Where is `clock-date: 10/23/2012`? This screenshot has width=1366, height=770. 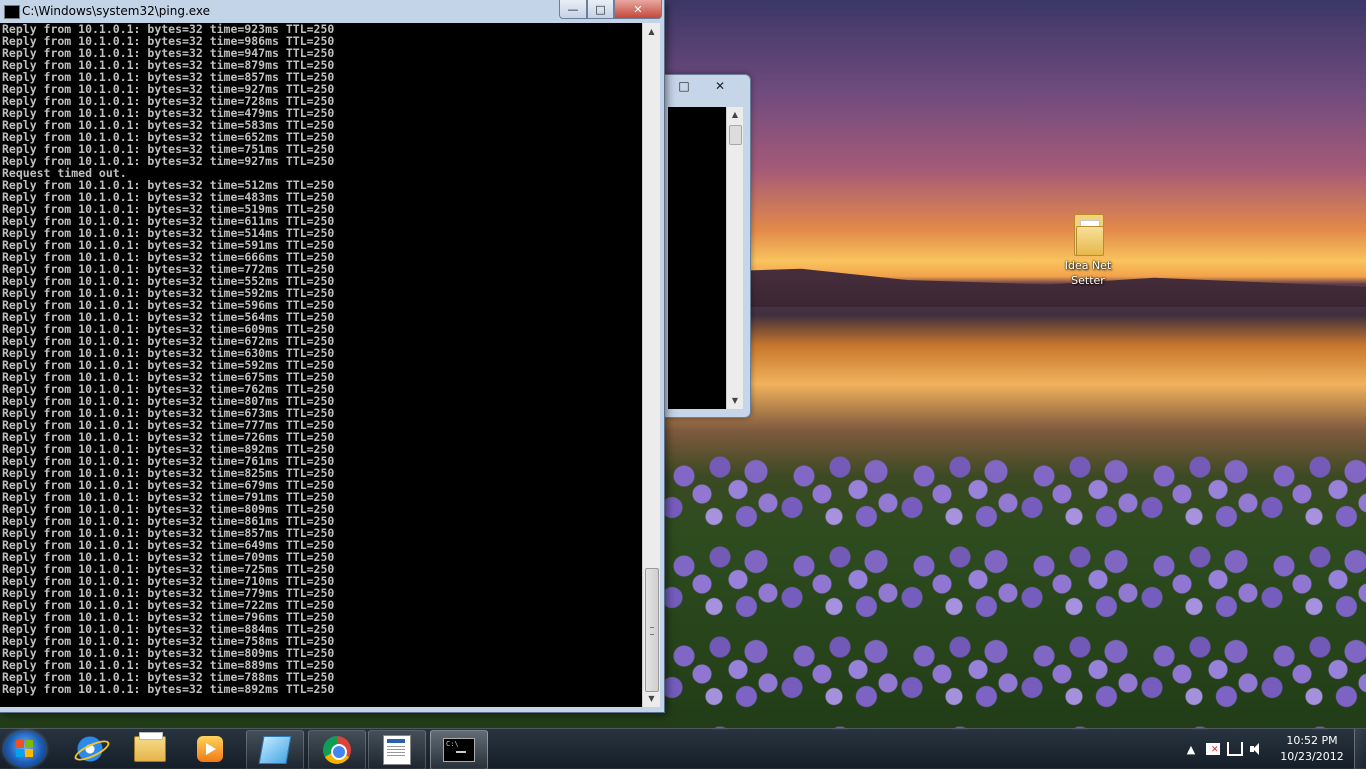
clock-date: 10/23/2012 is located at coordinates (1312, 756).